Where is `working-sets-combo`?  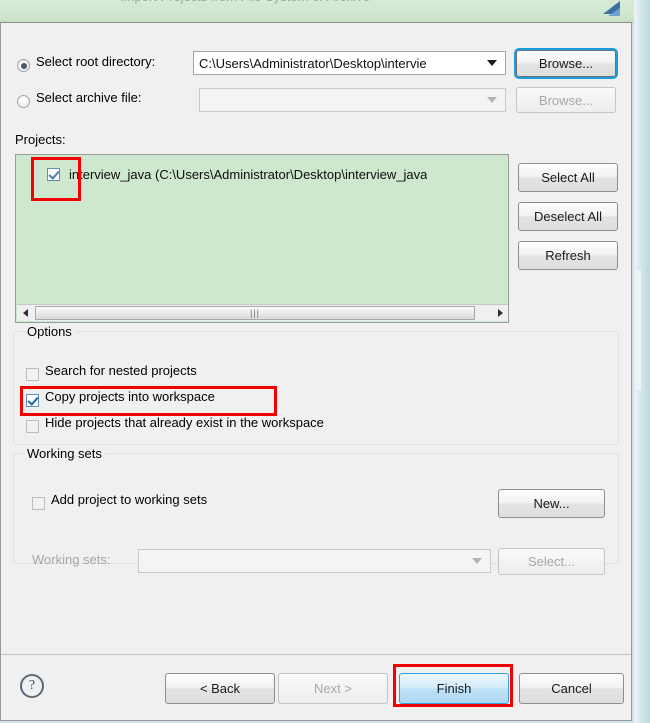
working-sets-combo is located at coordinates (314, 561).